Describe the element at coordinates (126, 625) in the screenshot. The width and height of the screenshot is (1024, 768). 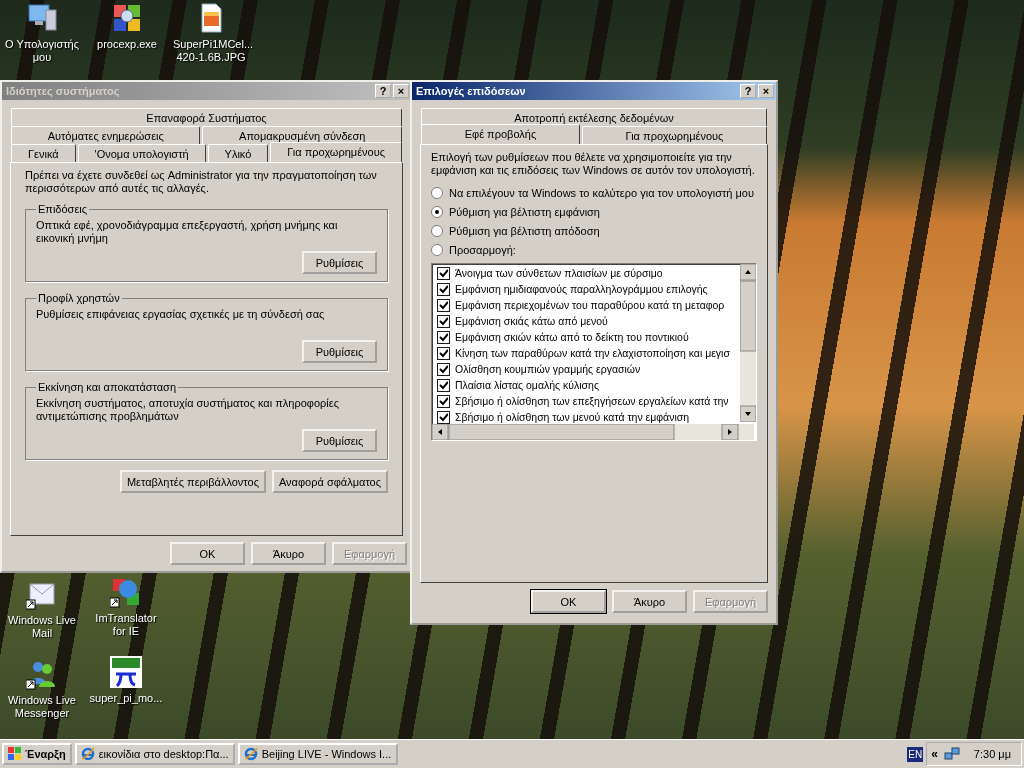
I see `icon-label: ImTranslator for IE` at that location.